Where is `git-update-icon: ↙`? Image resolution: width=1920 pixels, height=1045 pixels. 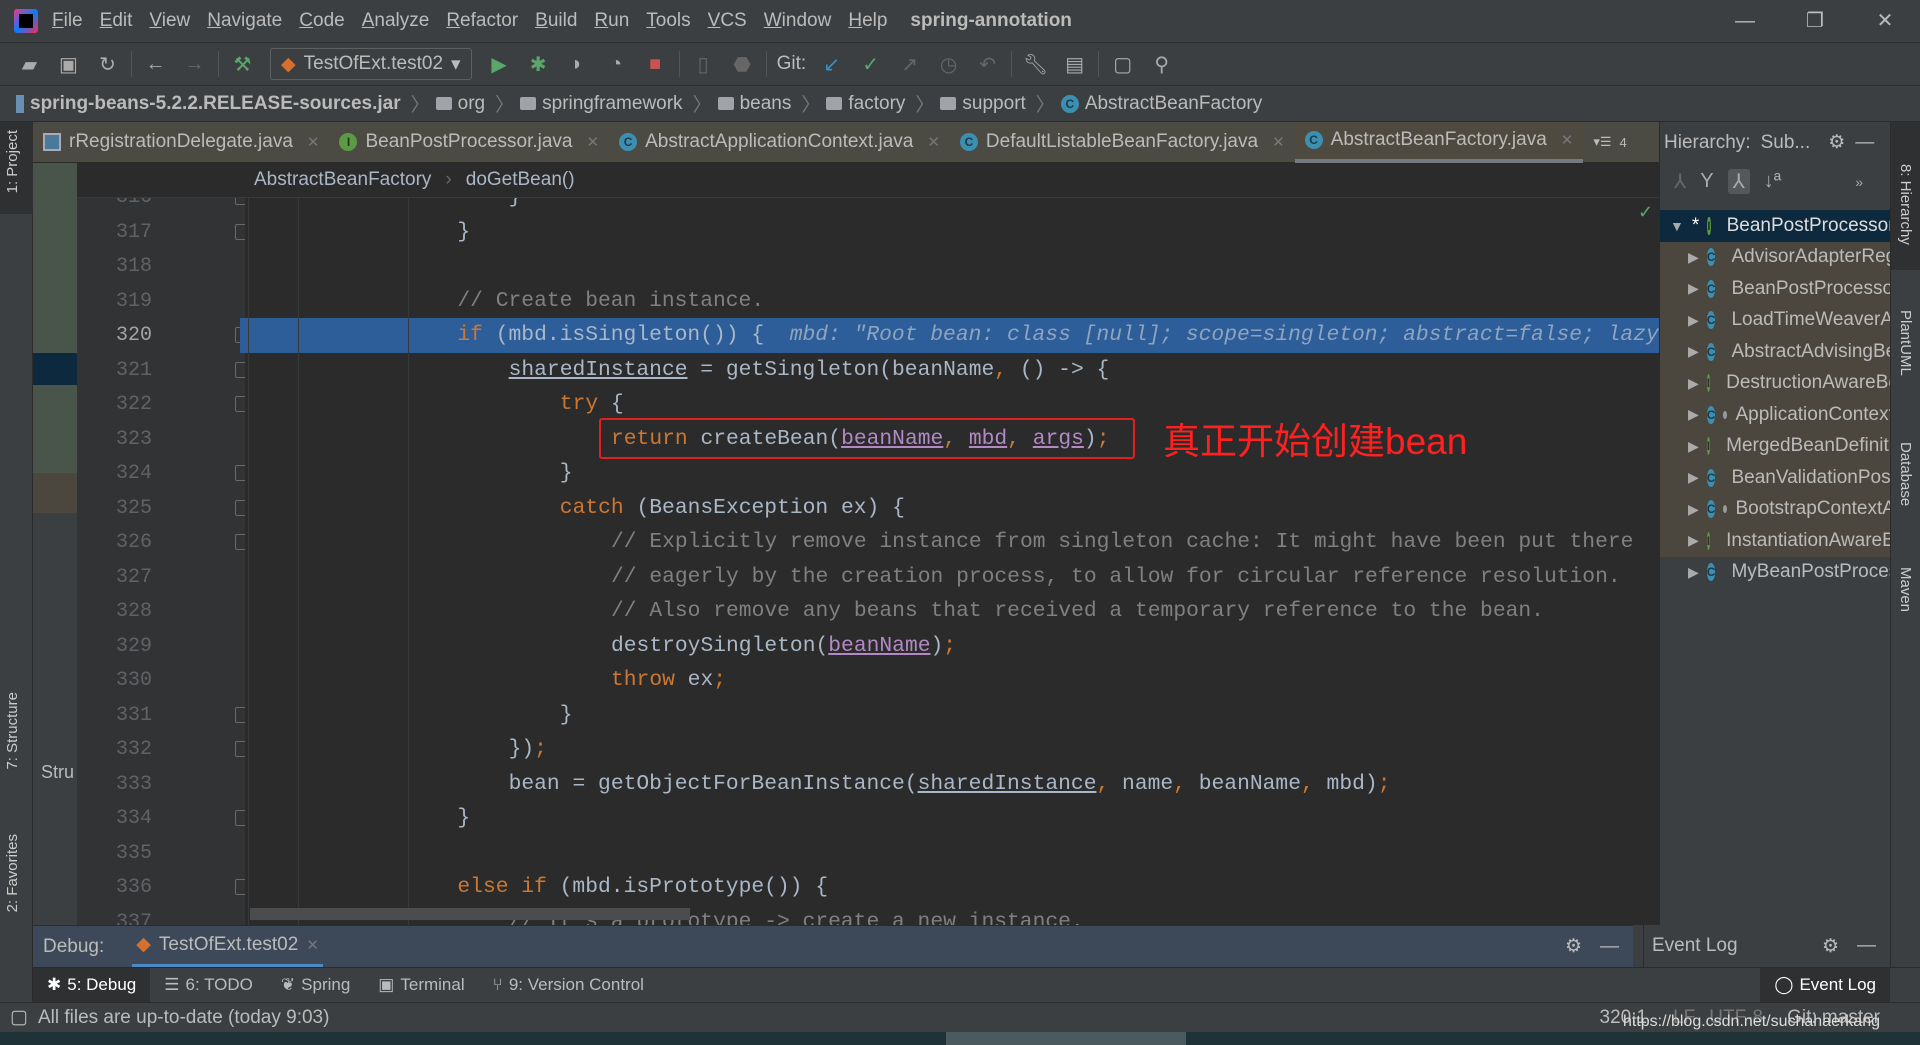 git-update-icon: ↙ is located at coordinates (831, 64).